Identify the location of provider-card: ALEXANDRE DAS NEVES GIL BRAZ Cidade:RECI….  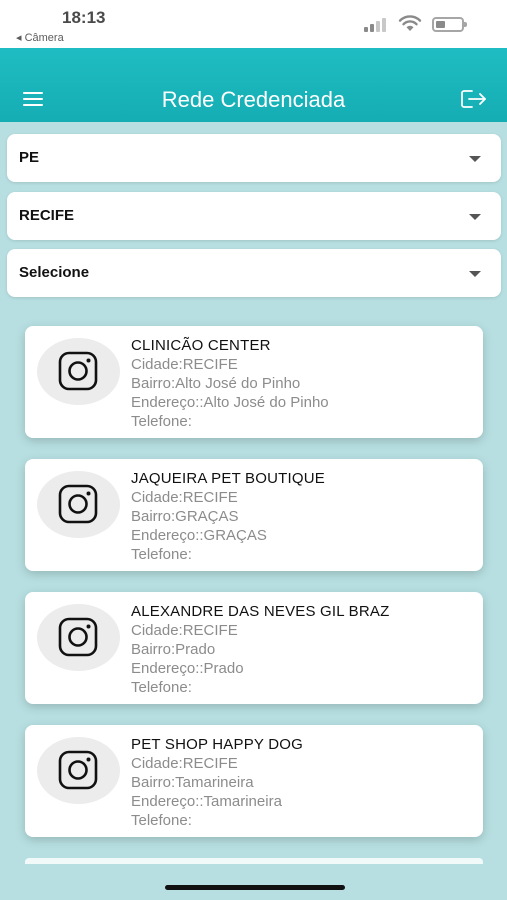
(254, 648).